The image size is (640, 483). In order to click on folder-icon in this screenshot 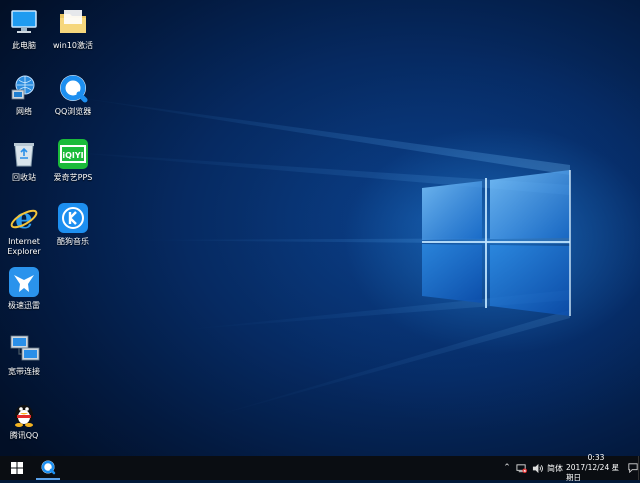, I will do `click(73, 21)`.